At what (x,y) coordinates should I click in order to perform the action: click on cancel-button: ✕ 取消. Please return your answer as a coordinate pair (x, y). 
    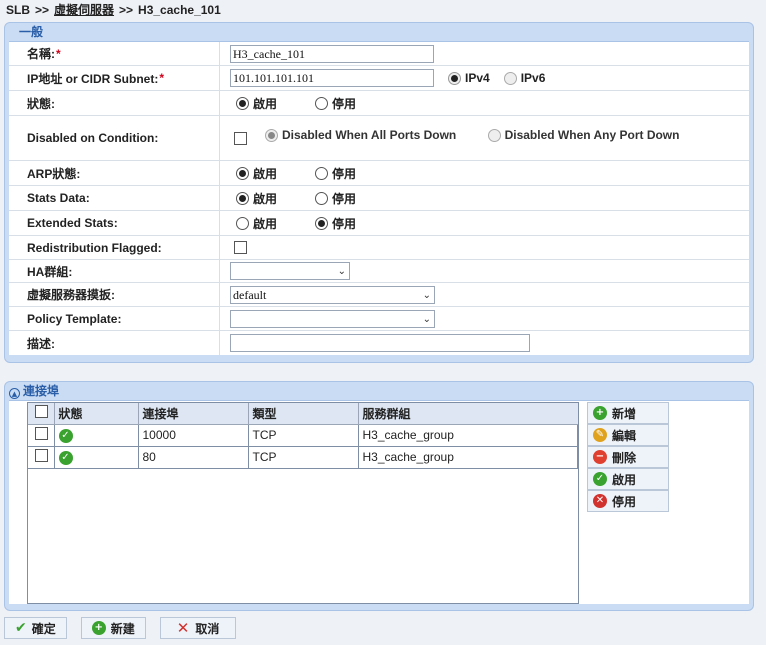
    Looking at the image, I should click on (198, 628).